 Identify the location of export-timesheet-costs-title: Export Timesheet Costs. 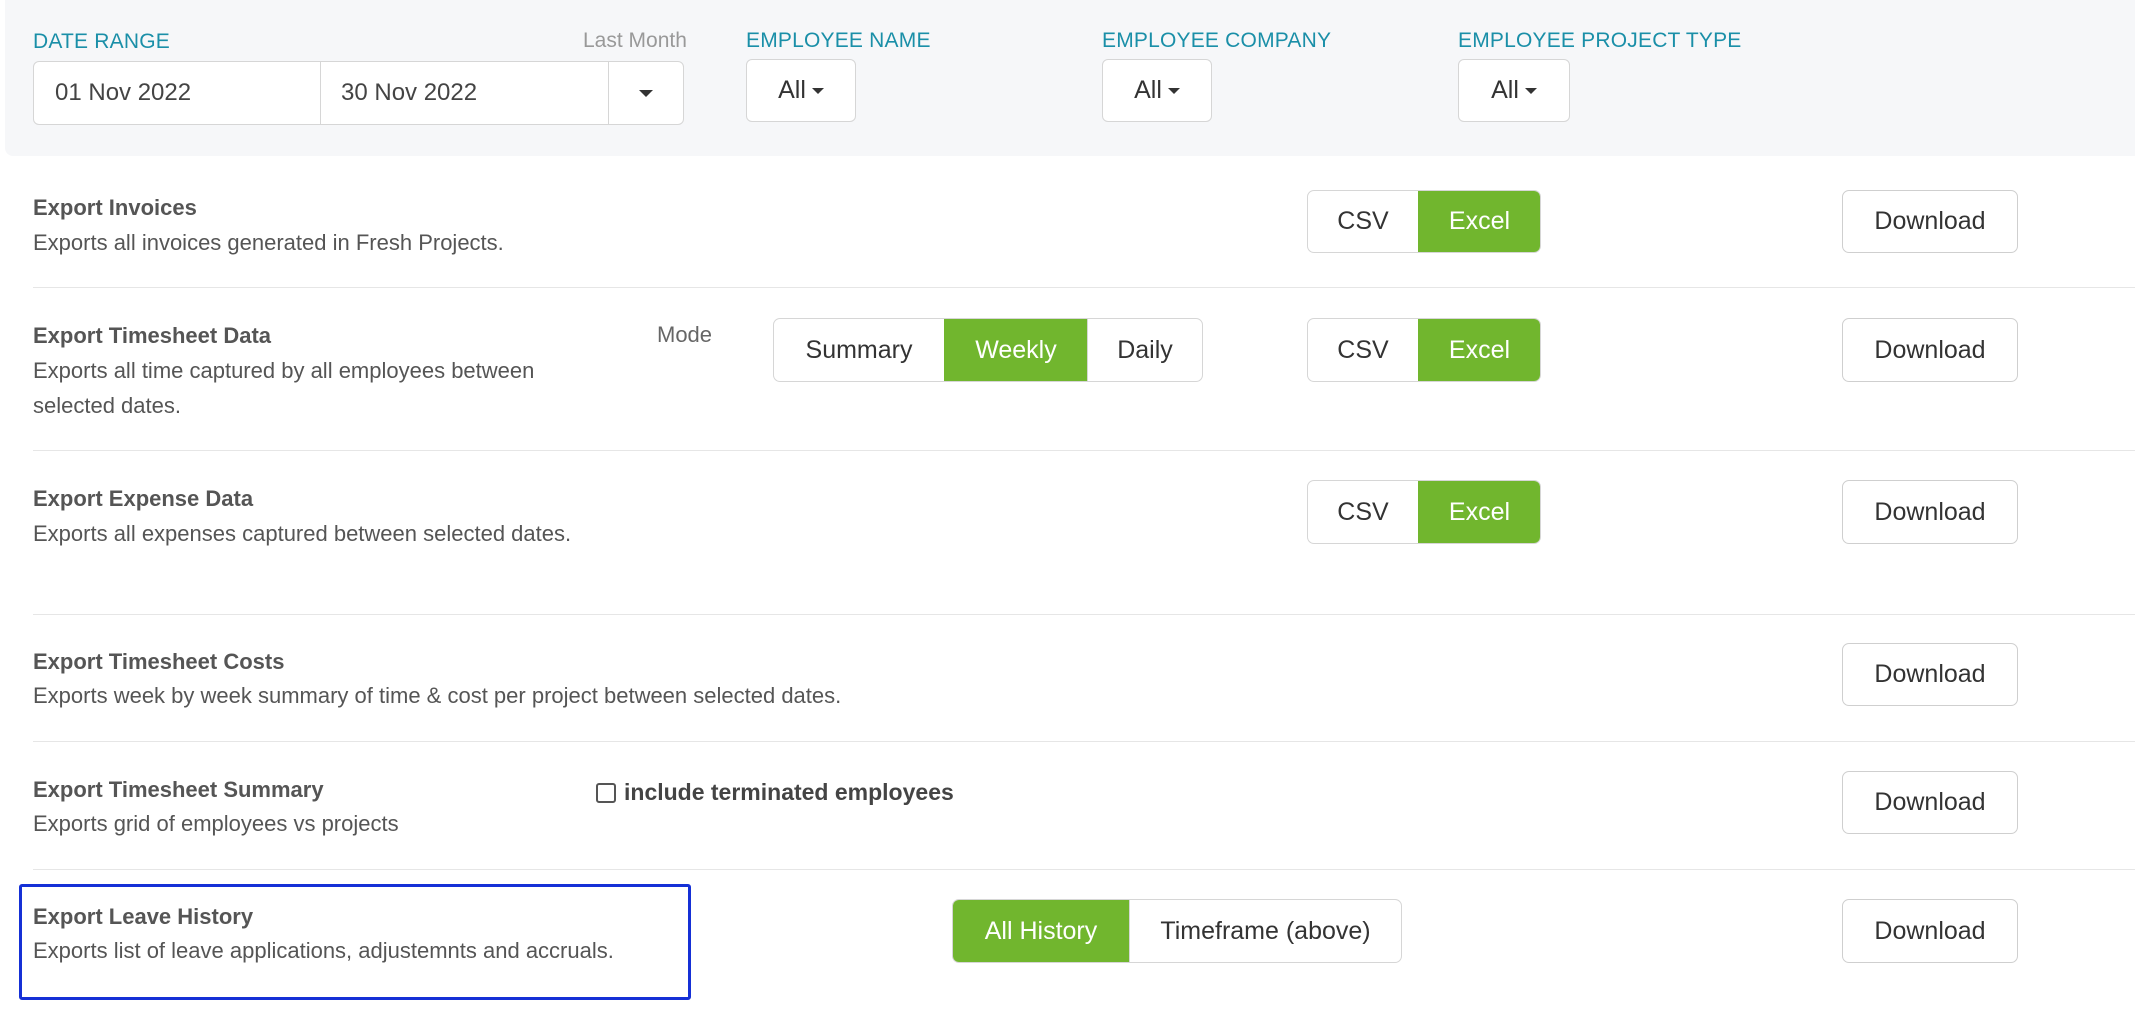
(159, 661).